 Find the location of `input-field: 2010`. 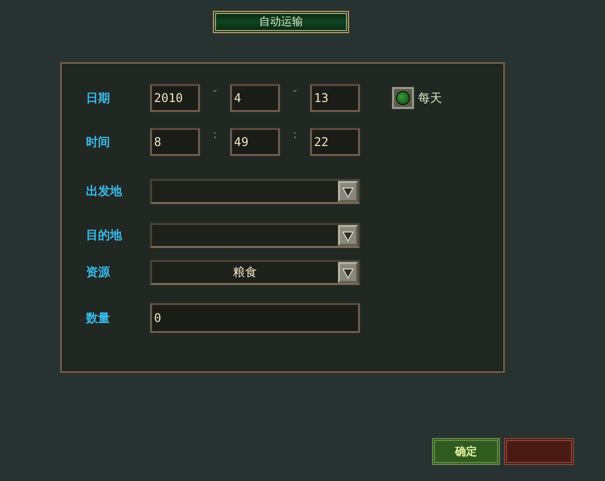

input-field: 2010 is located at coordinates (175, 98).